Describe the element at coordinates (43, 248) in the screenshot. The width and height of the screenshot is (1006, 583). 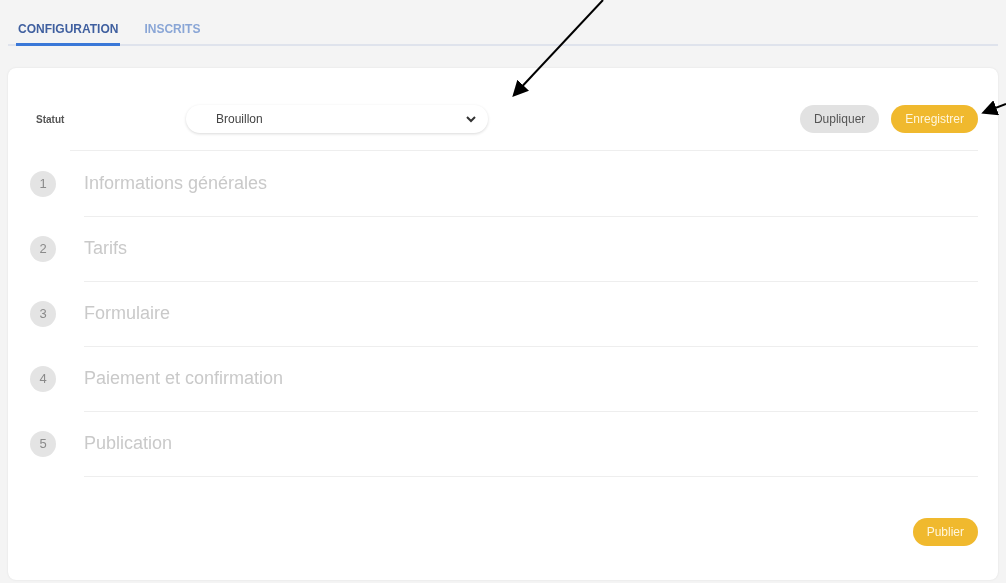
I see `step-number: 2` at that location.